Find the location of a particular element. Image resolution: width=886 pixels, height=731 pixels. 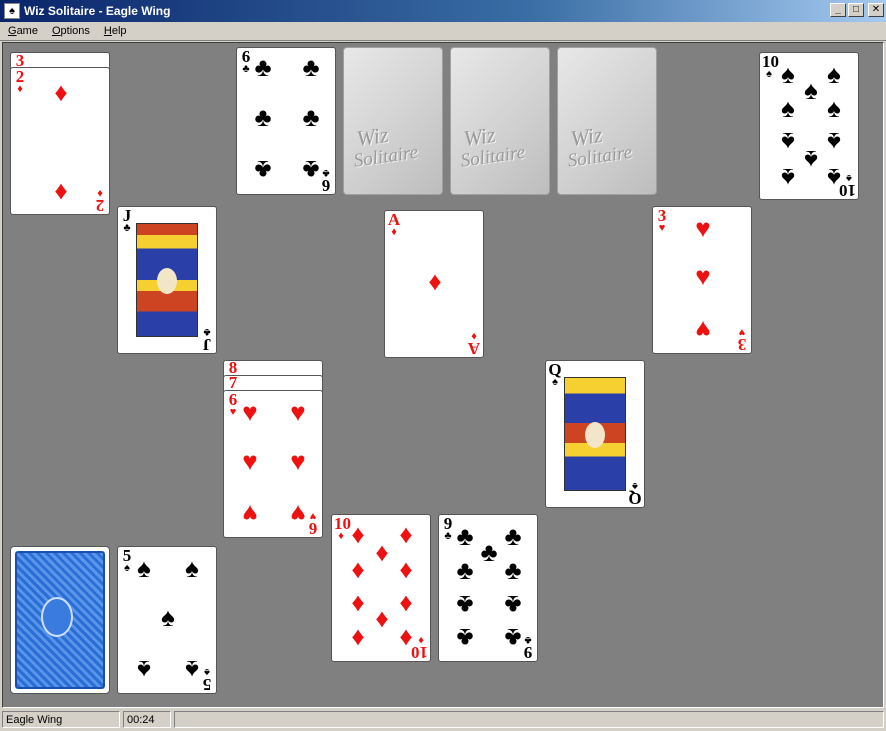

card-6-clubs: 6 ♣ ♣ ♣ ♣ ♣ ♣ ♣ 6 ♣ is located at coordinates (286, 121).